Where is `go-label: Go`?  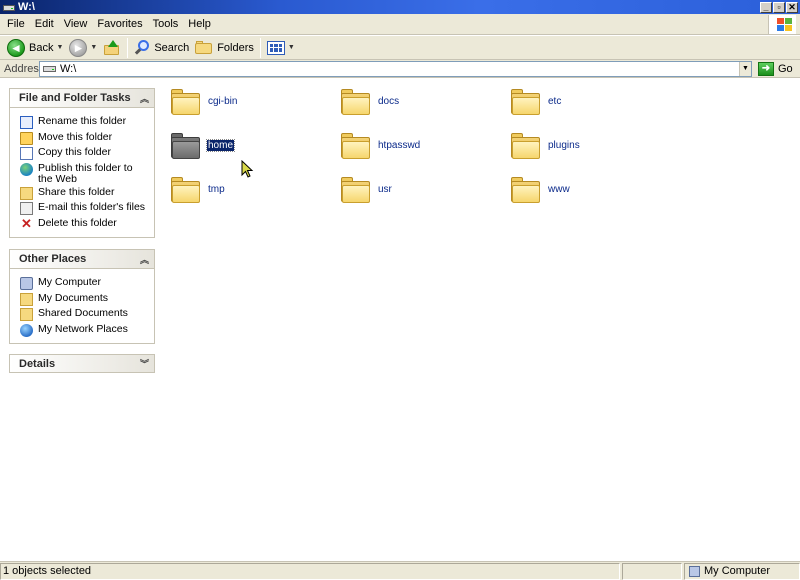 go-label: Go is located at coordinates (785, 68).